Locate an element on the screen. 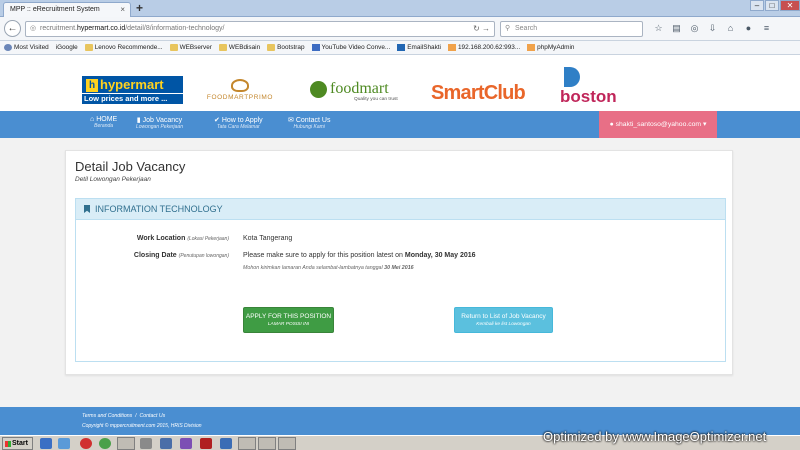 The width and height of the screenshot is (800, 450). menu-icon: ≡ is located at coordinates (766, 28).